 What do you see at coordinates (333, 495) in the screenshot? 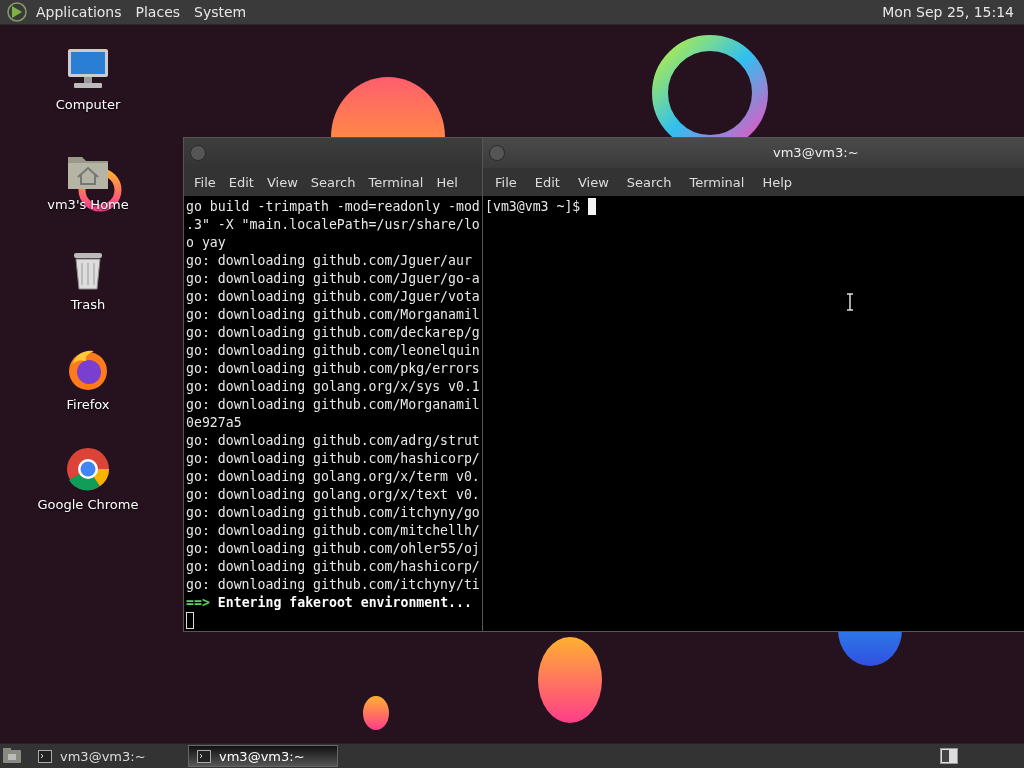
I see `terminal-line: go: downloading golang.org/x/text v0.` at bounding box center [333, 495].